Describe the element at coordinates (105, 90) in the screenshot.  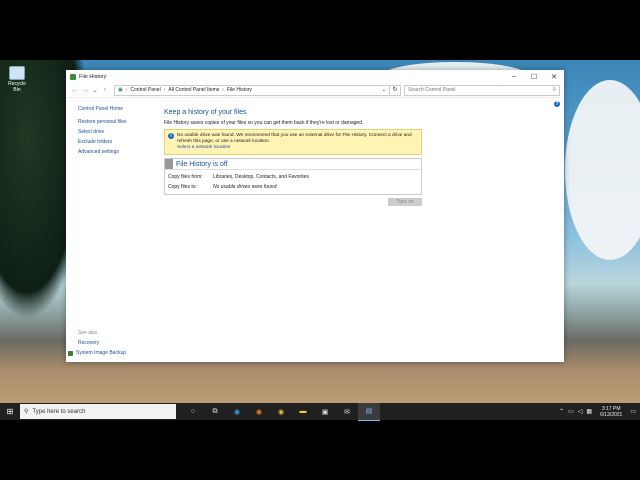
I see `up-arrow-icon: ↑` at that location.